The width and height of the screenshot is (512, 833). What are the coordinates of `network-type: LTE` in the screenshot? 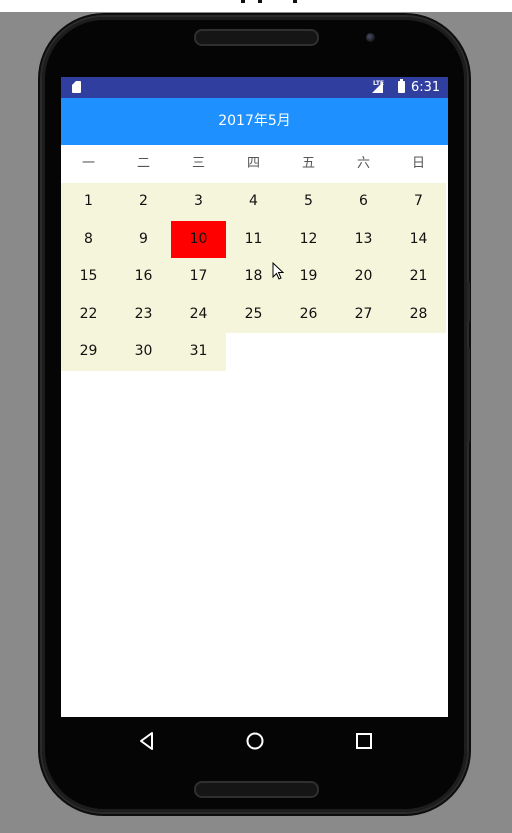 It's located at (379, 83).